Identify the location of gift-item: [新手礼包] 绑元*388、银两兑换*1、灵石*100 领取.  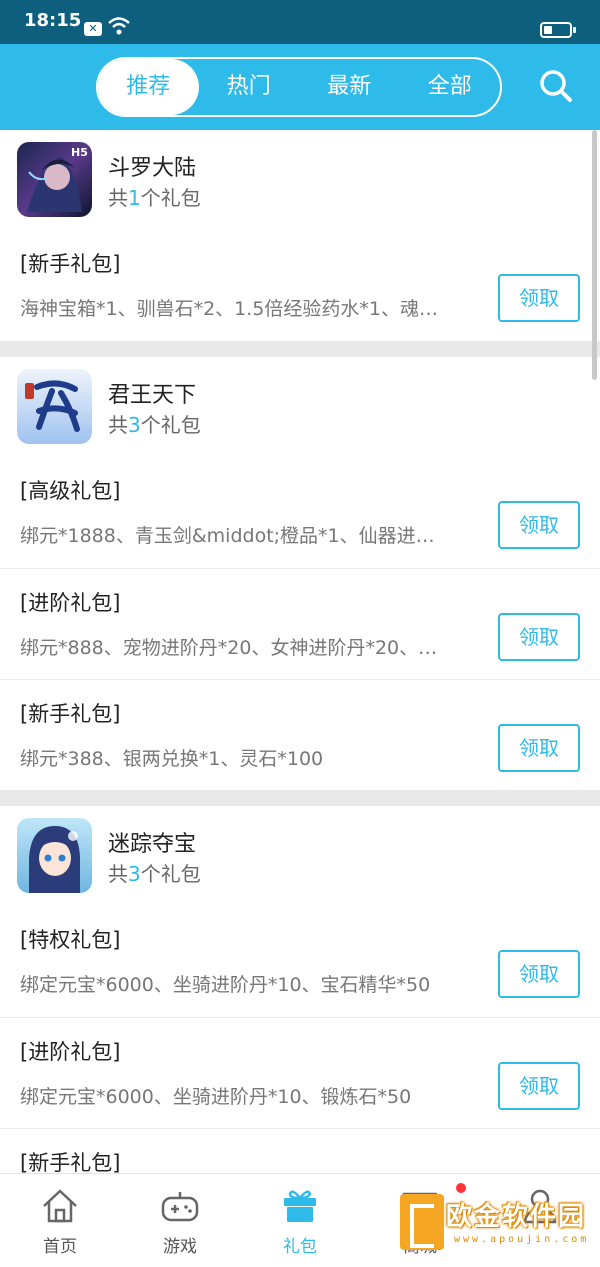
(300, 734).